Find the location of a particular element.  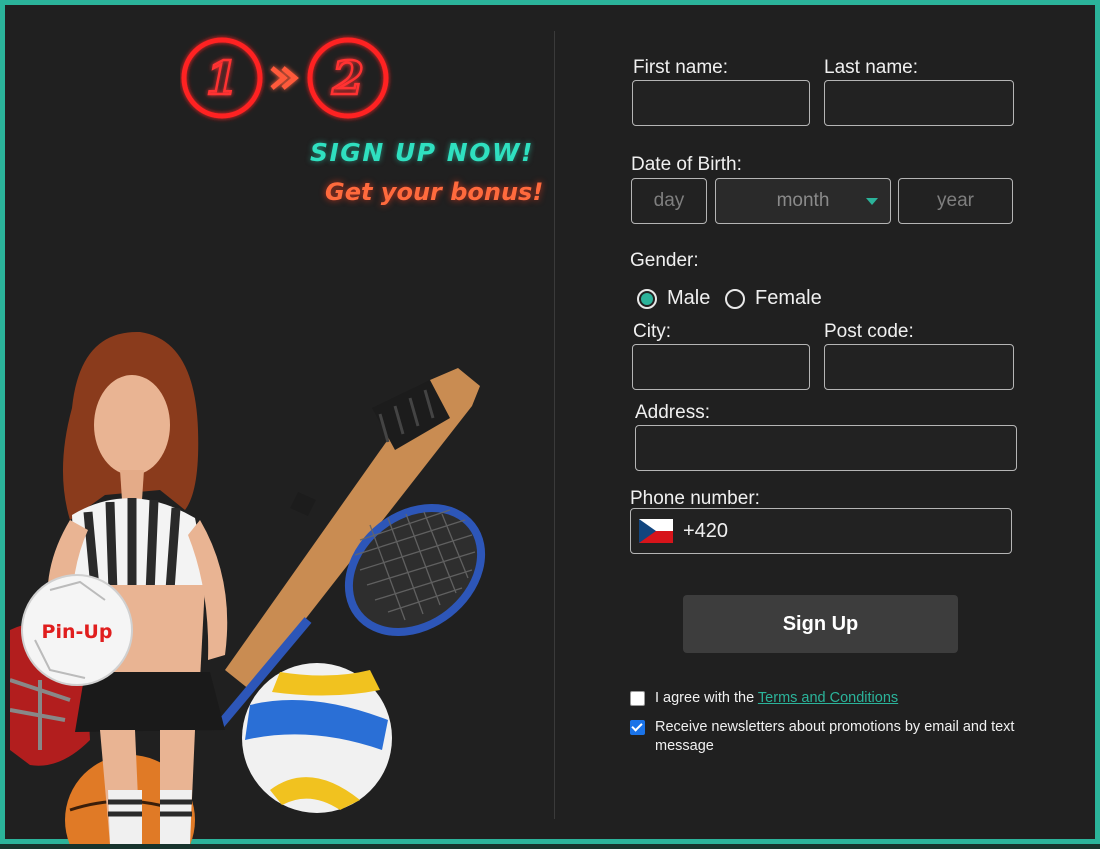

gender-male-label: Male is located at coordinates (689, 298).